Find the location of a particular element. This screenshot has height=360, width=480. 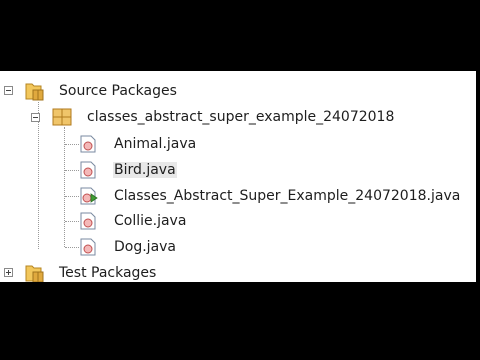

package-node: classes_abstract_super_example_24072018 is located at coordinates (223, 117).